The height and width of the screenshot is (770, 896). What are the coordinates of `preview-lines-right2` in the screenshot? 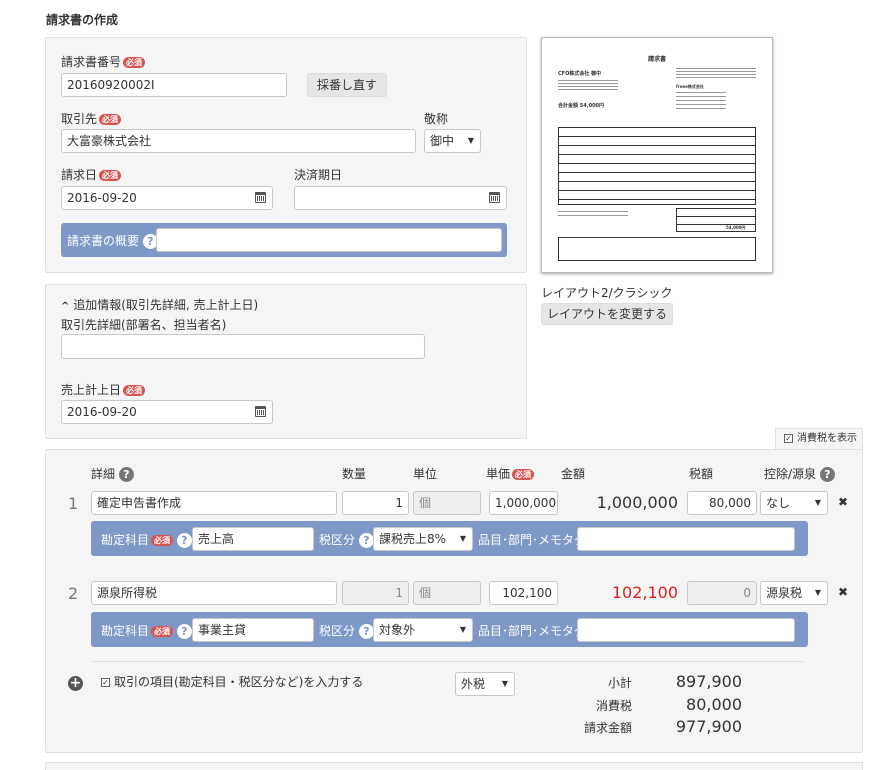 It's located at (701, 100).